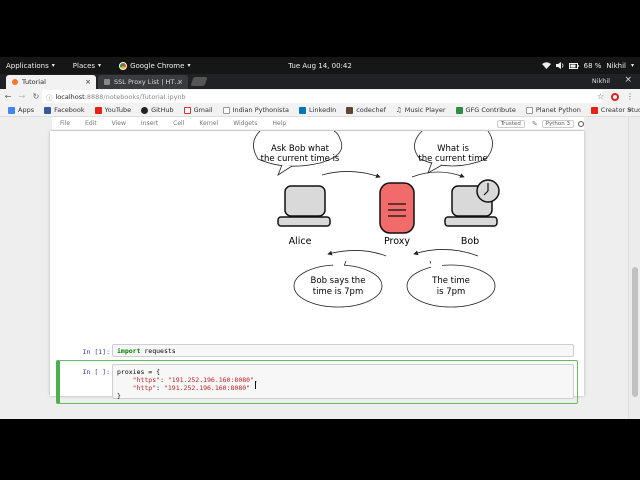 The width and height of the screenshot is (640, 480). I want to click on menu-cell: Cell, so click(178, 123).